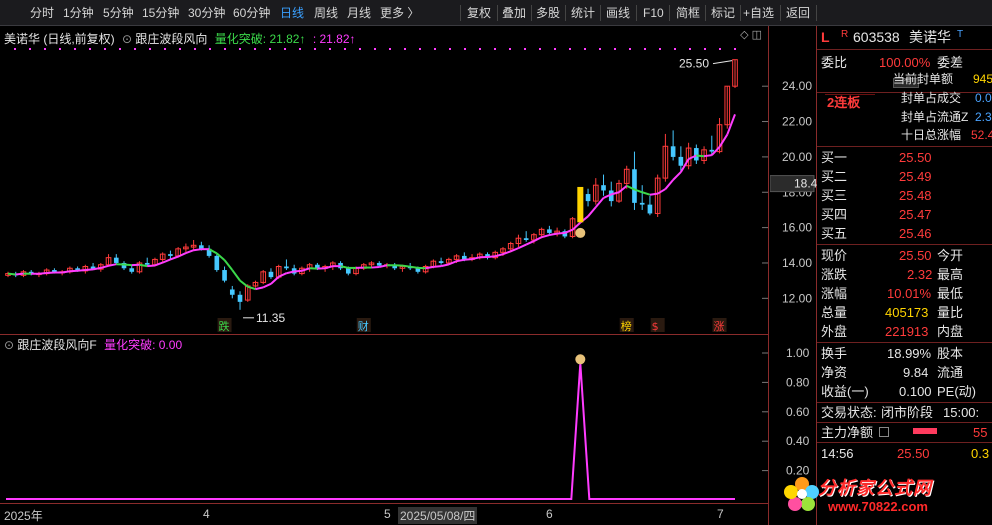 The height and width of the screenshot is (525, 992). Describe the element at coordinates (78, 13) in the screenshot. I see `period-1min: 1分钟` at that location.